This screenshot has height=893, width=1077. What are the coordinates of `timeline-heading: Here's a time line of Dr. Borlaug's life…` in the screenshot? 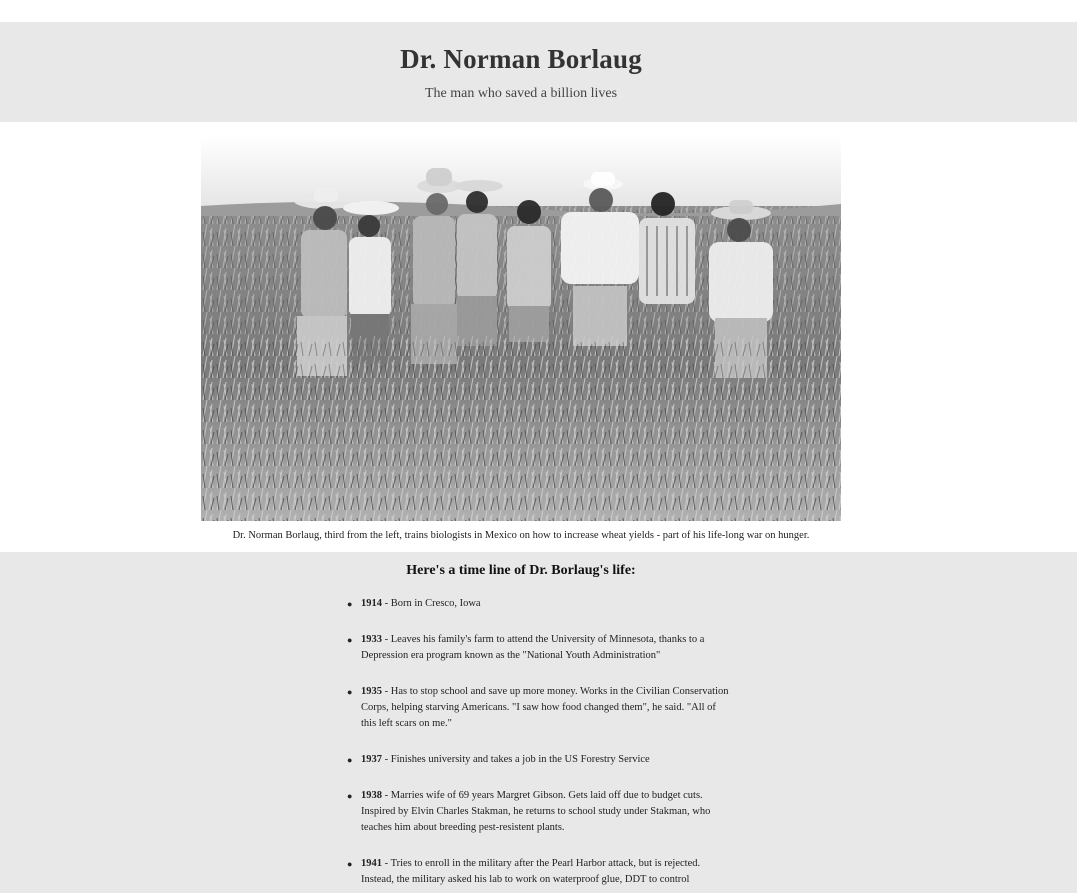 It's located at (521, 570).